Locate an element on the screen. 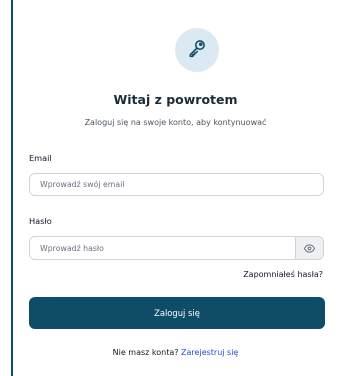  password-field-group is located at coordinates (176, 248).